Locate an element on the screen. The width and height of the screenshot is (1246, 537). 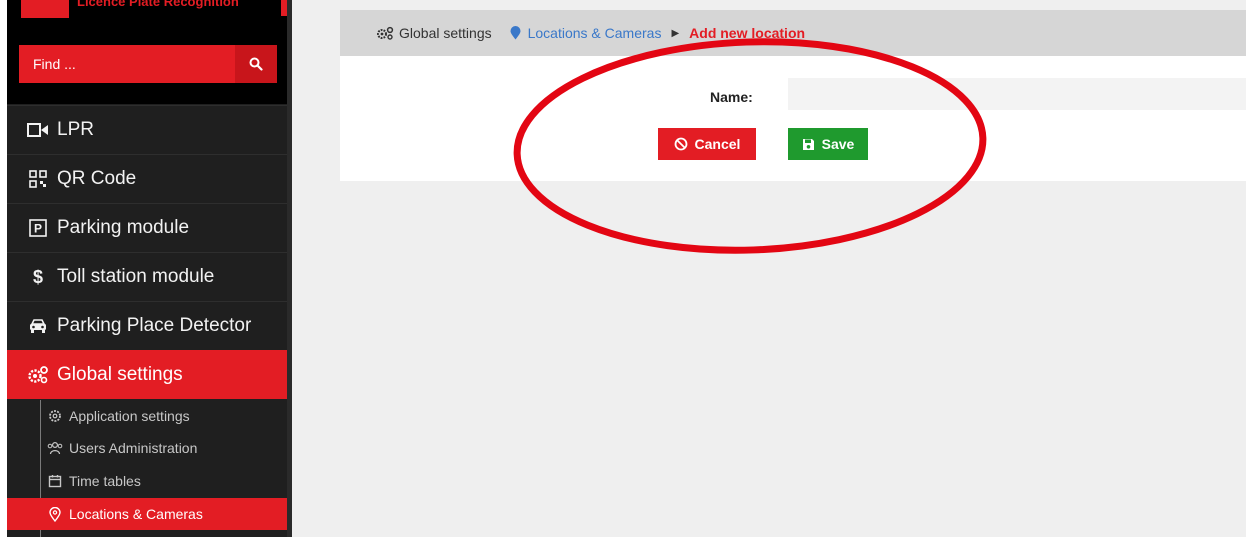
nav-item-global-settings: Global settings is located at coordinates (147, 374).